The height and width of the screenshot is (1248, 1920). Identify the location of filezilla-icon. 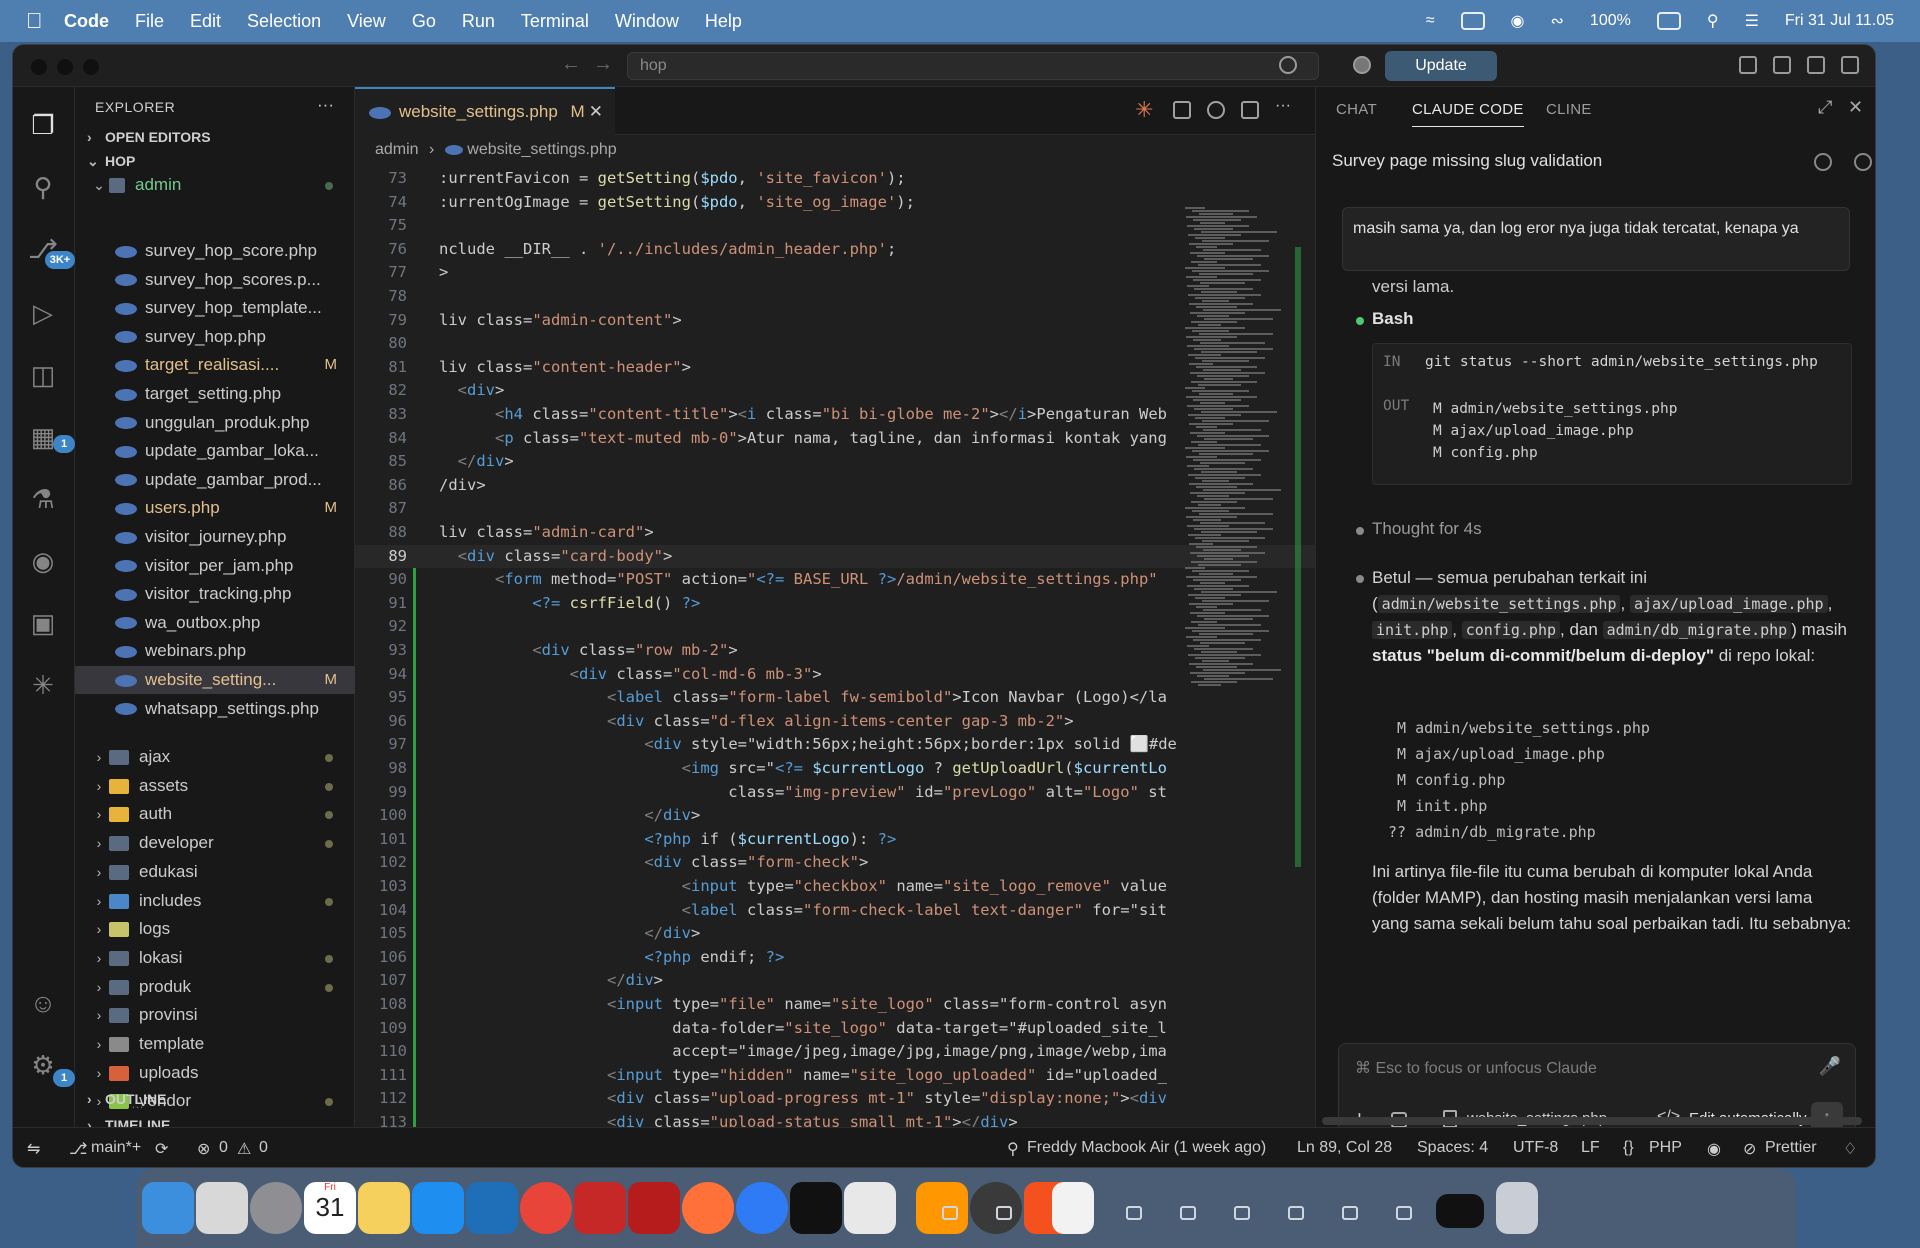
(654, 1208).